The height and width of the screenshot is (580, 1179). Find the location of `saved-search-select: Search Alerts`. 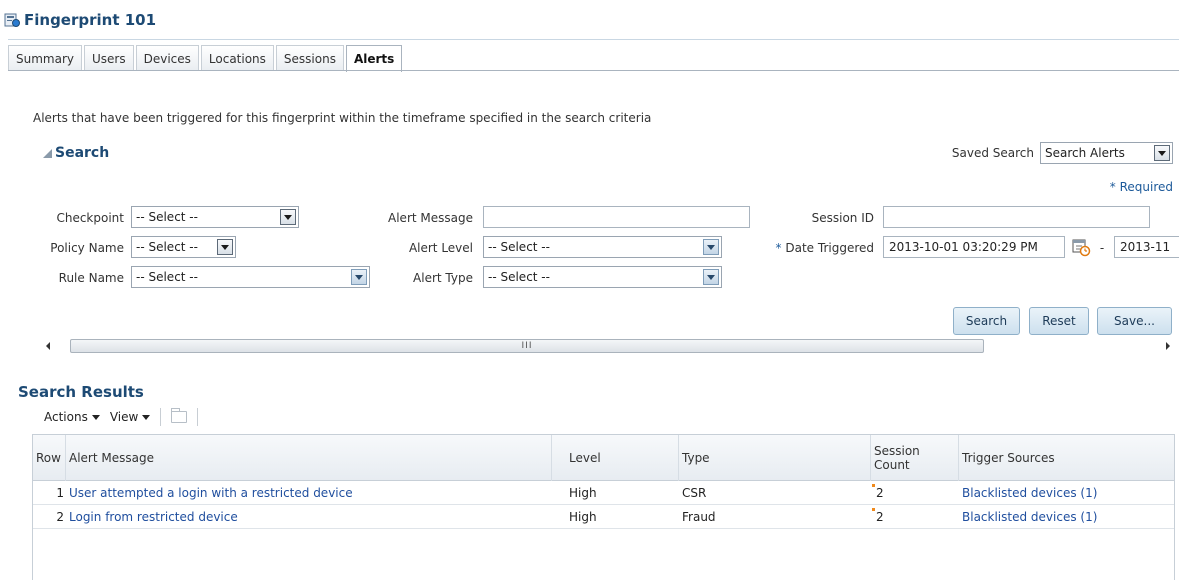

saved-search-select: Search Alerts is located at coordinates (1106, 153).